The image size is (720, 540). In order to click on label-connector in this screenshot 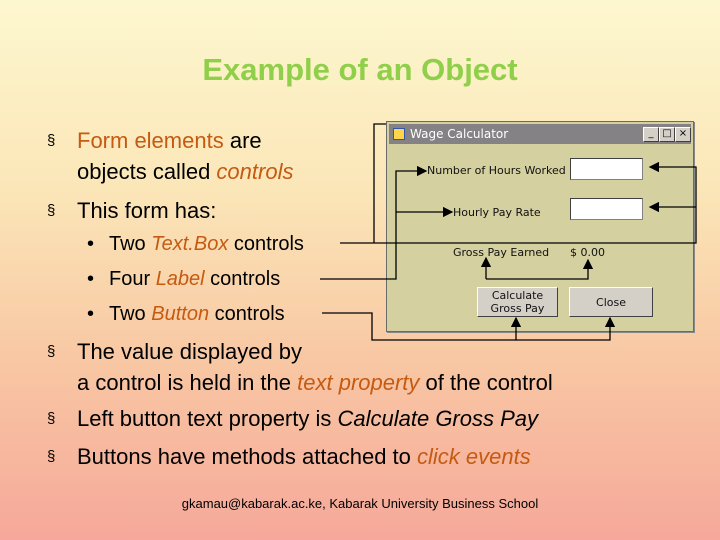, I will do `click(374, 222)`.